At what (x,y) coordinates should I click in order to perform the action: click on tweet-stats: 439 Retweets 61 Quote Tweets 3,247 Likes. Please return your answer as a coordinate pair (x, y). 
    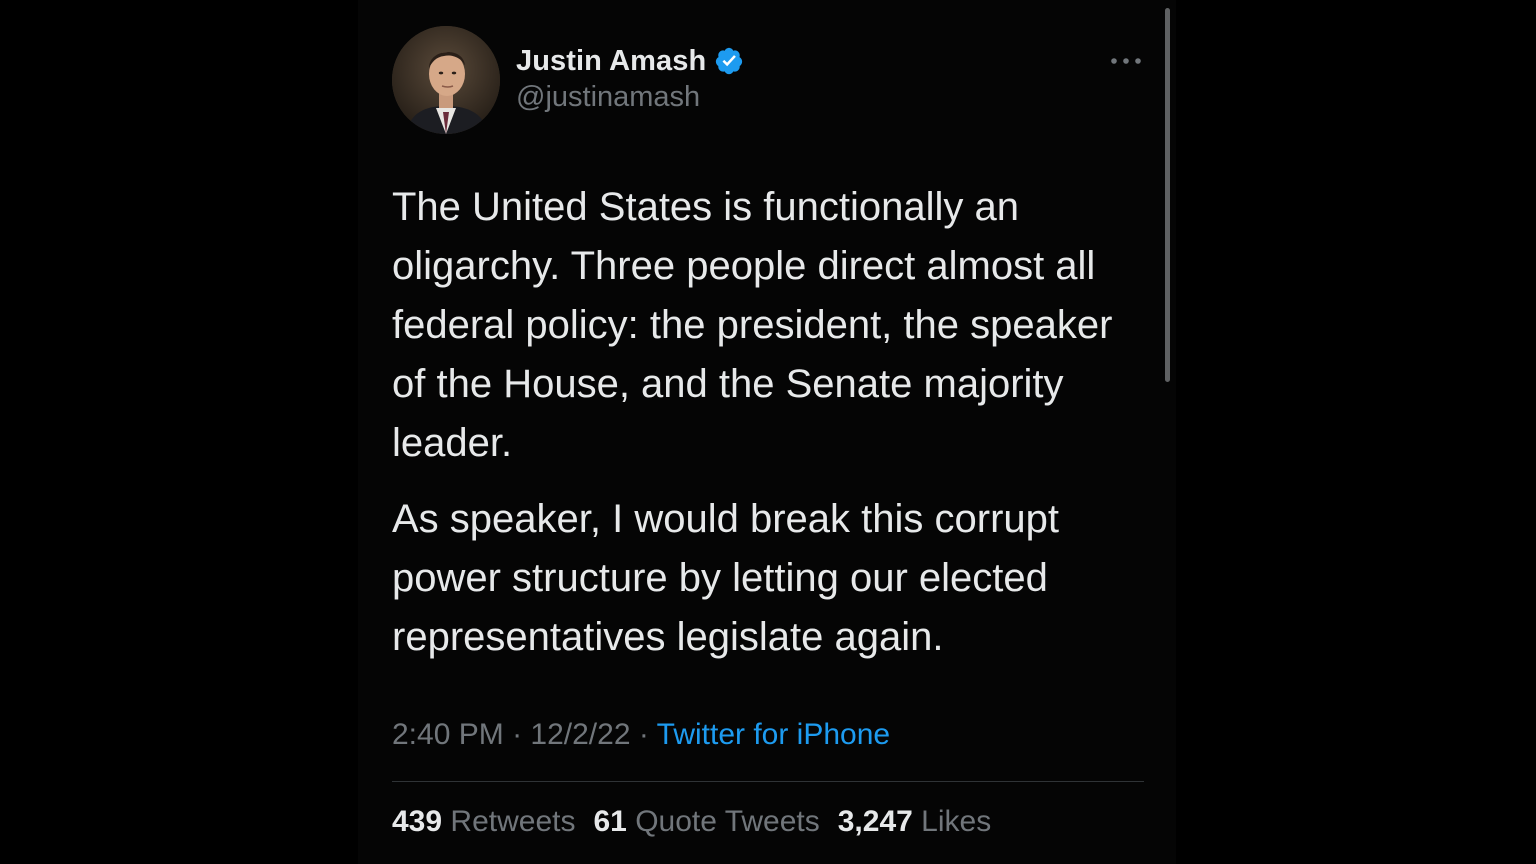
    Looking at the image, I should click on (700, 822).